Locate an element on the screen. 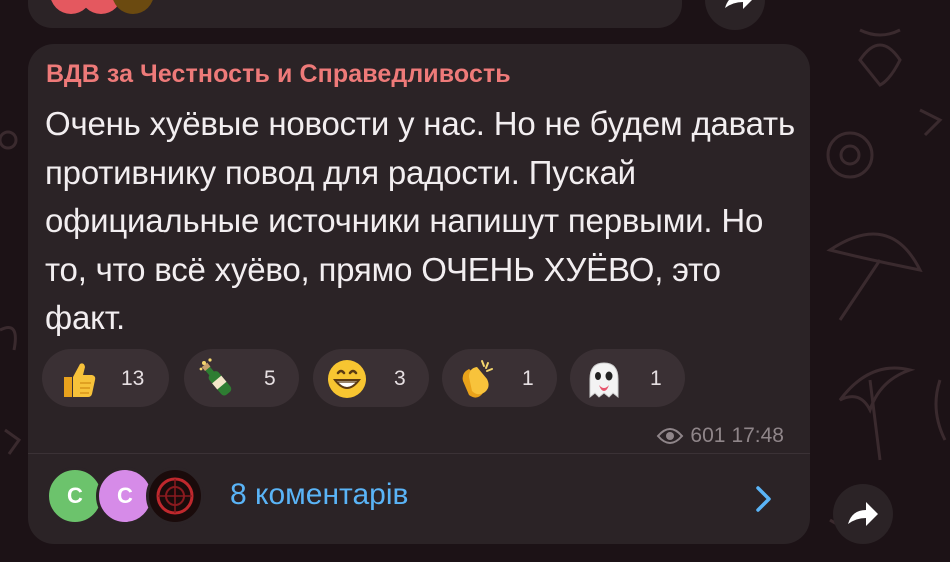  champagne-icon is located at coordinates (215, 377).